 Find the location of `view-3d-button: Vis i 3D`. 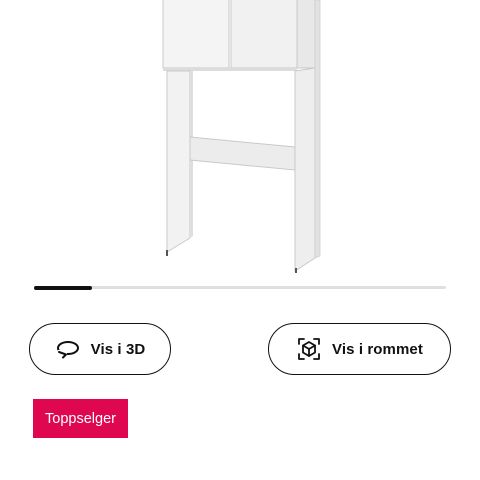

view-3d-button: Vis i 3D is located at coordinates (100, 349).